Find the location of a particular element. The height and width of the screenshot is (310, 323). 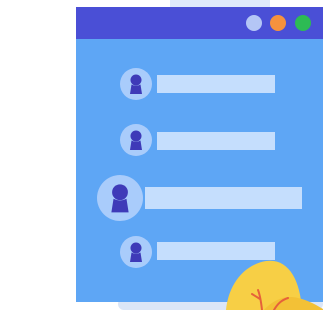

window-dot-orange is located at coordinates (278, 23).